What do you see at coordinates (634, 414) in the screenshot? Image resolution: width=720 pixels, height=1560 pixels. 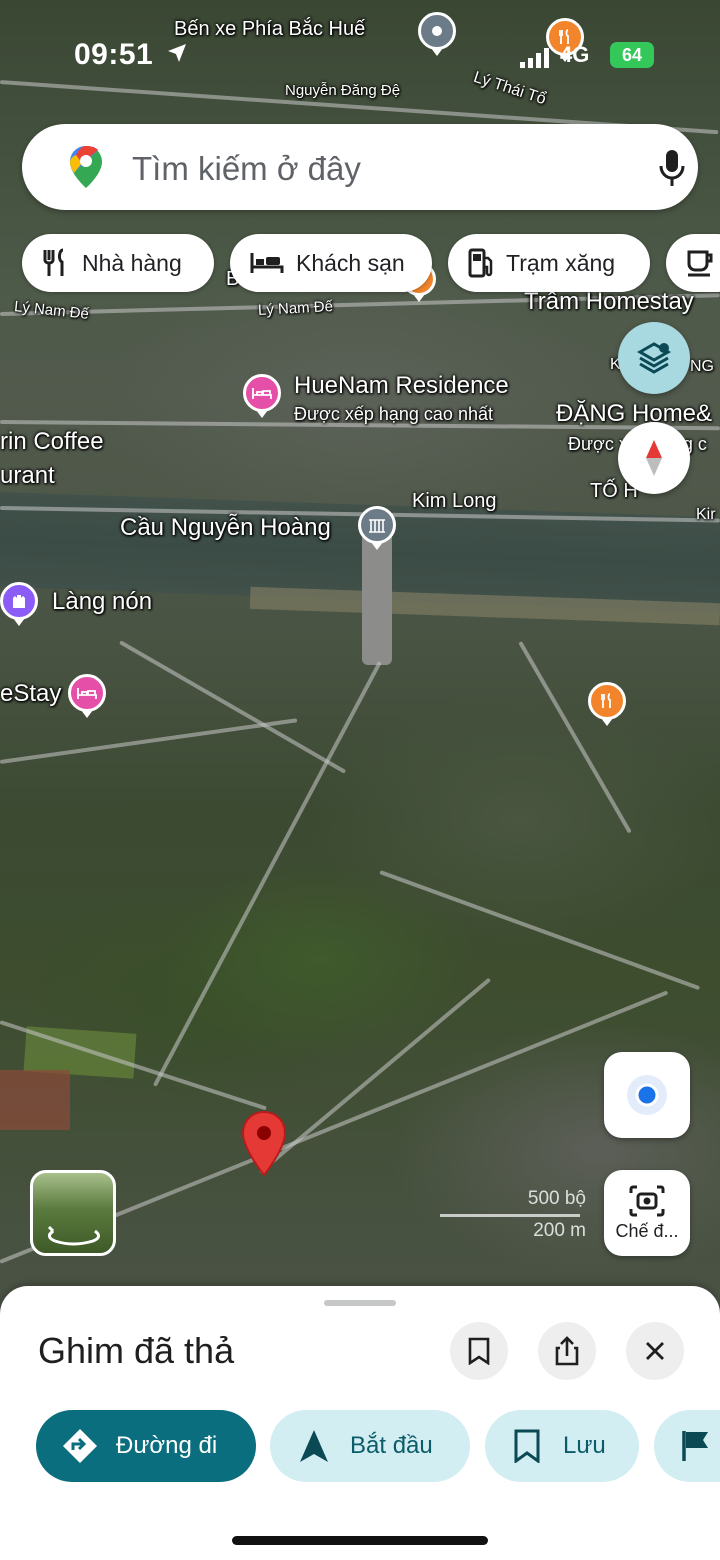 I see `map-label-dang-home: ĐẶNG Home&` at bounding box center [634, 414].